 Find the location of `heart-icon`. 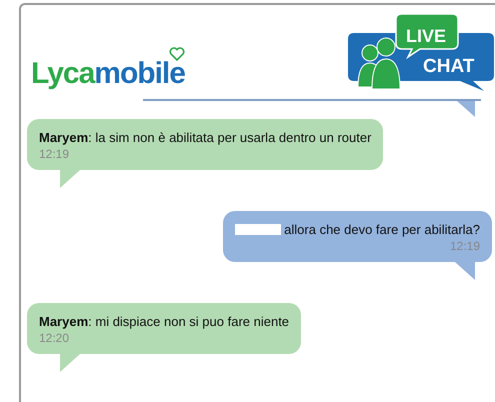

heart-icon is located at coordinates (177, 54).